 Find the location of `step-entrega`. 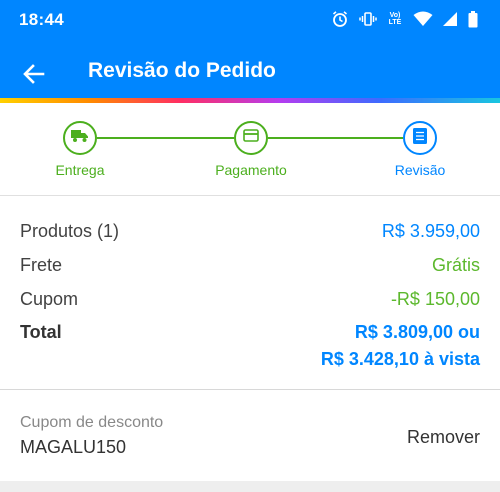

step-entrega is located at coordinates (80, 138).